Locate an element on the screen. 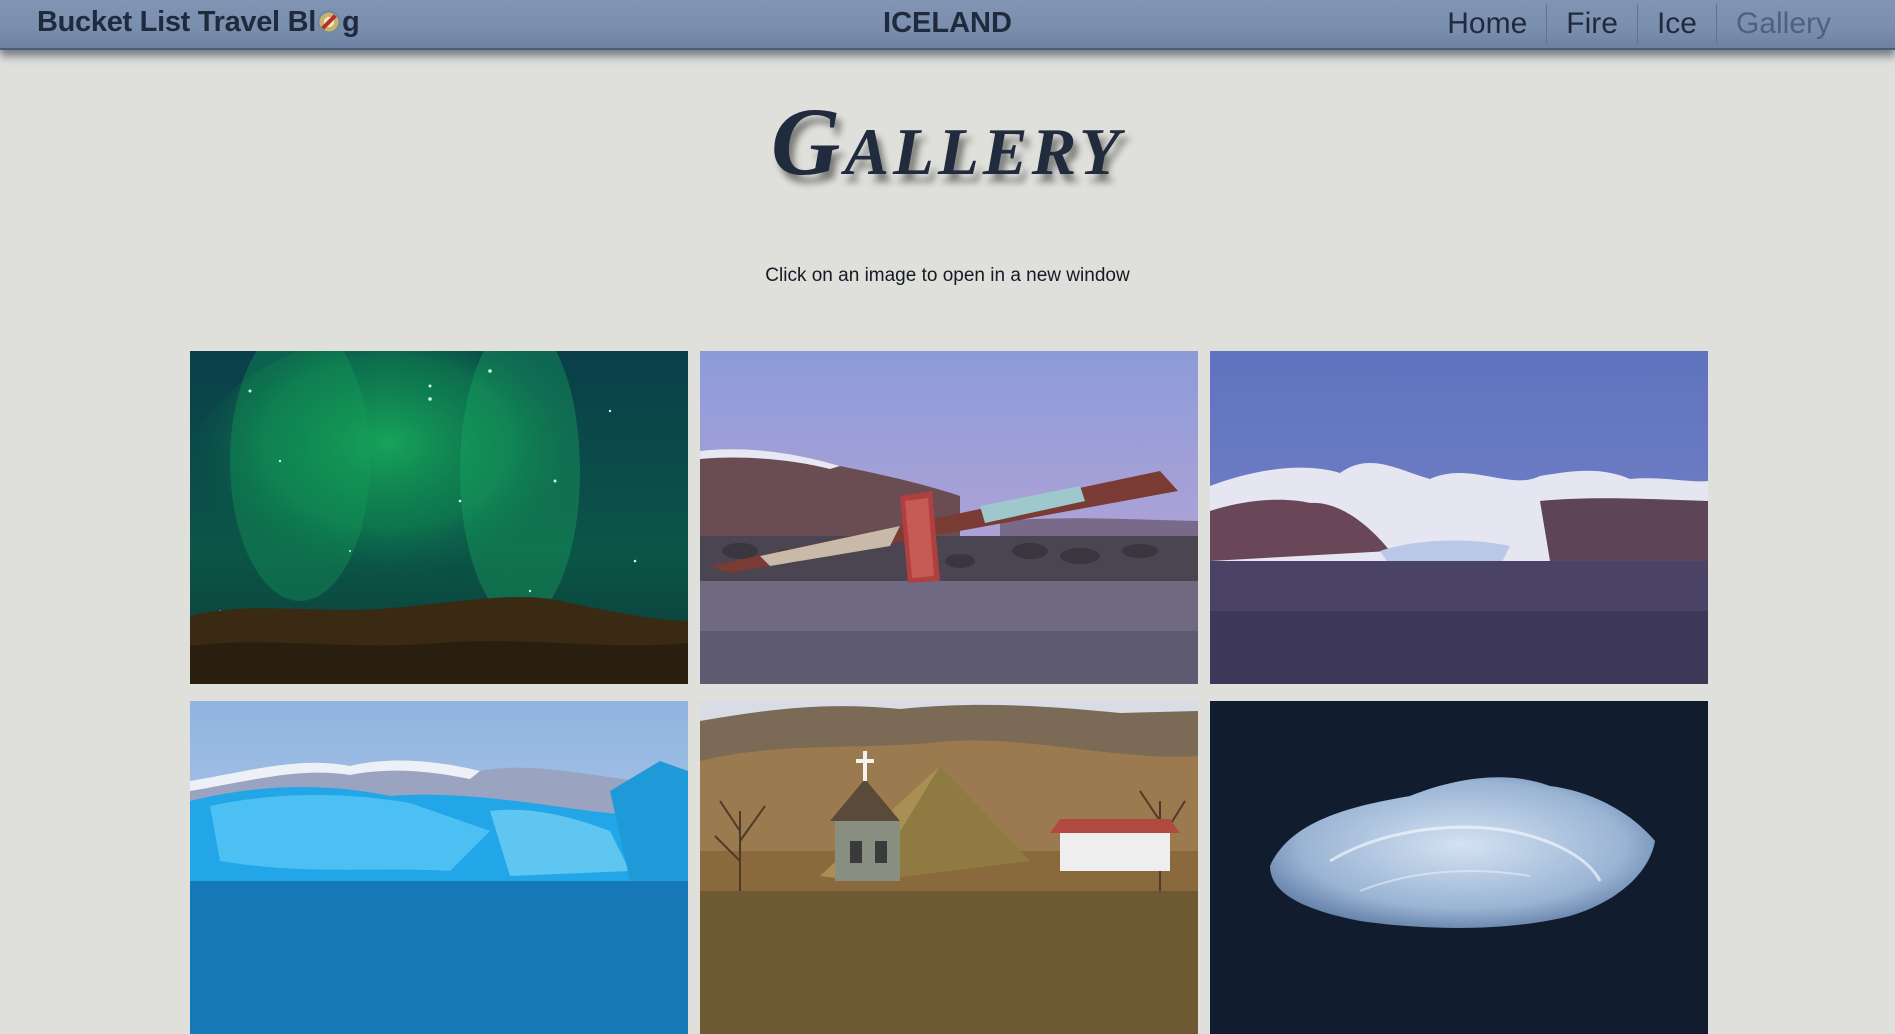  gallery-image-snowy-mountains is located at coordinates (1459, 517).